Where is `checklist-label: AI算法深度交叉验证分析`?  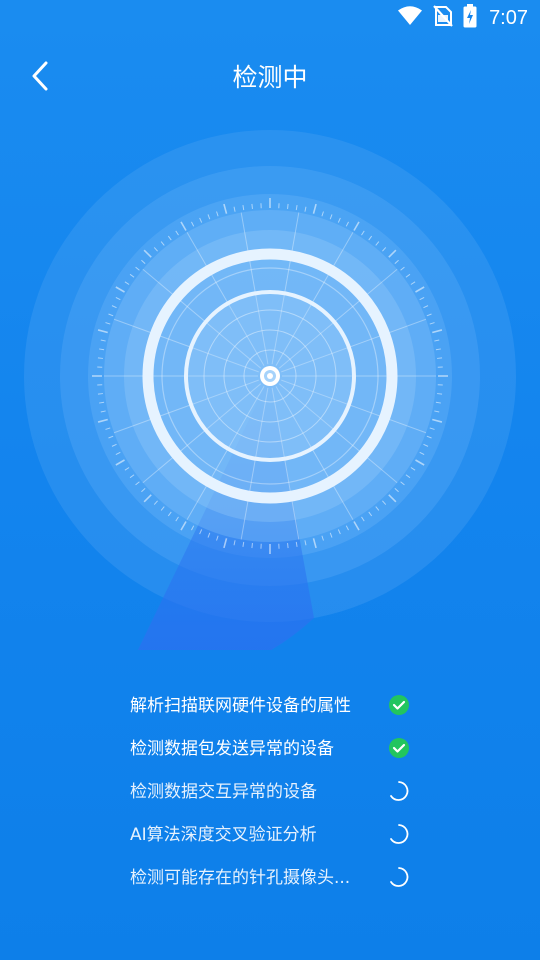 checklist-label: AI算法深度交叉验证分析 is located at coordinates (223, 834).